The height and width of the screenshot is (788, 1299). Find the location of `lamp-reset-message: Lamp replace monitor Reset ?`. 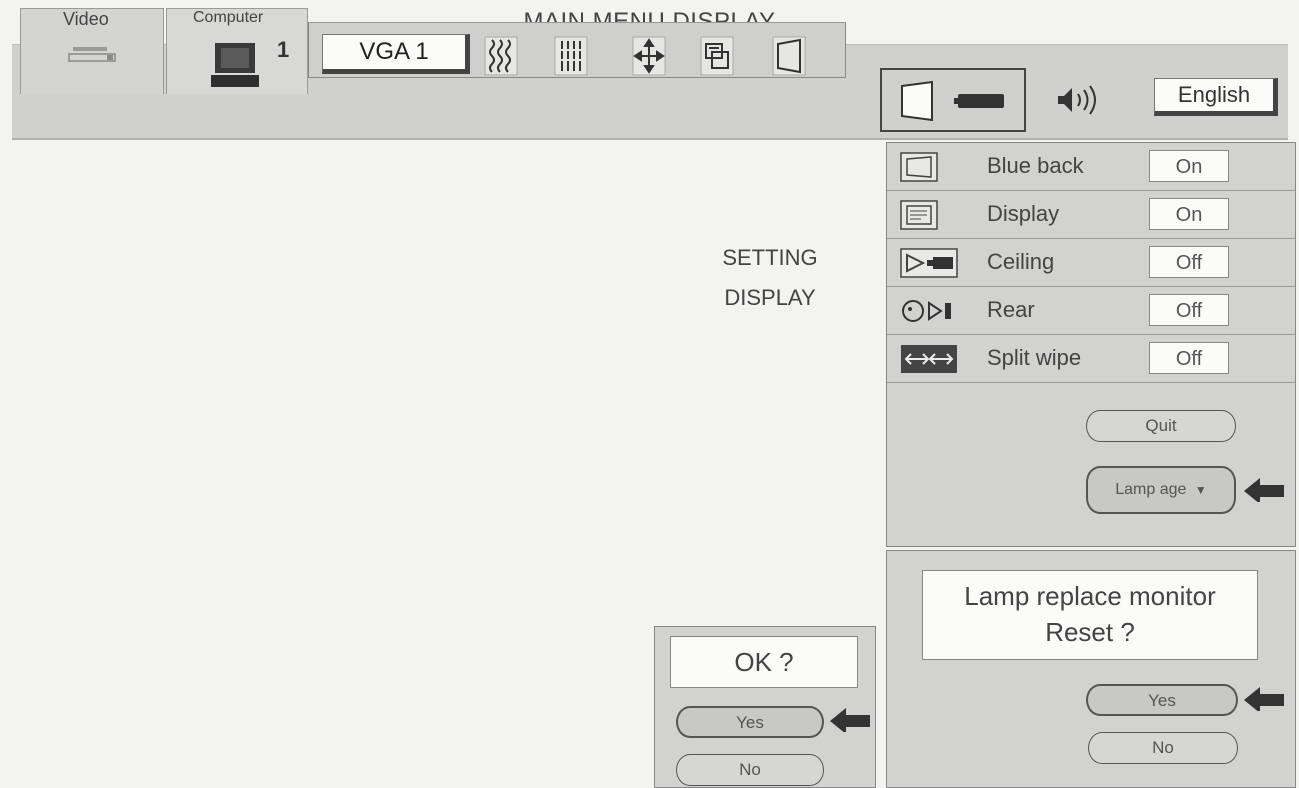

lamp-reset-message: Lamp replace monitor Reset ? is located at coordinates (1090, 615).